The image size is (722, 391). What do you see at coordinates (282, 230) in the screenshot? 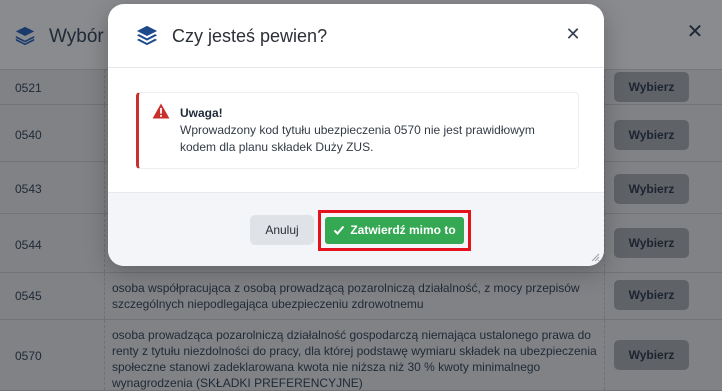
I see `cancel-button: Anuluj` at bounding box center [282, 230].